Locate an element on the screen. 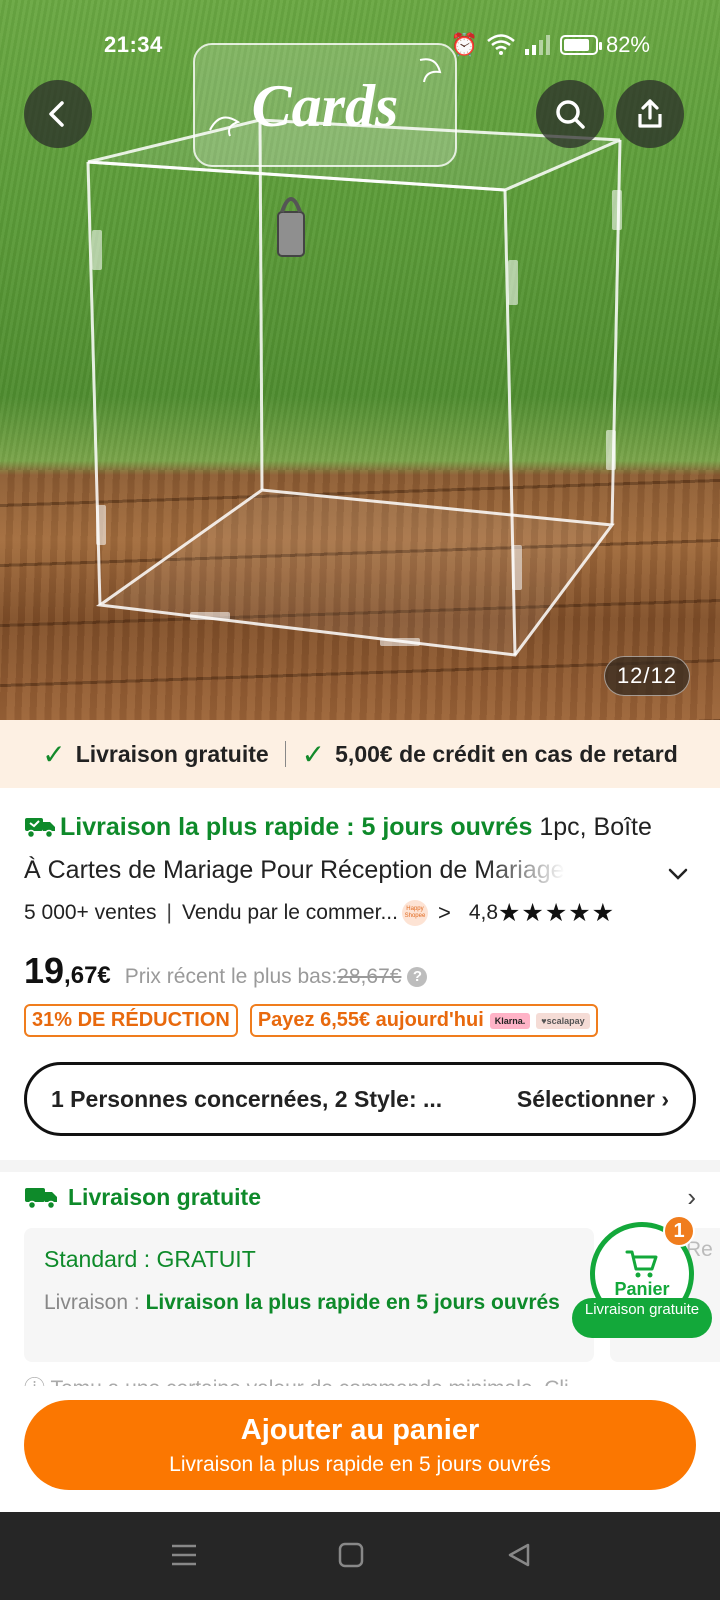 This screenshot has height=1600, width=720. standard-shipping: Standard : GRATUIT is located at coordinates (150, 1259).